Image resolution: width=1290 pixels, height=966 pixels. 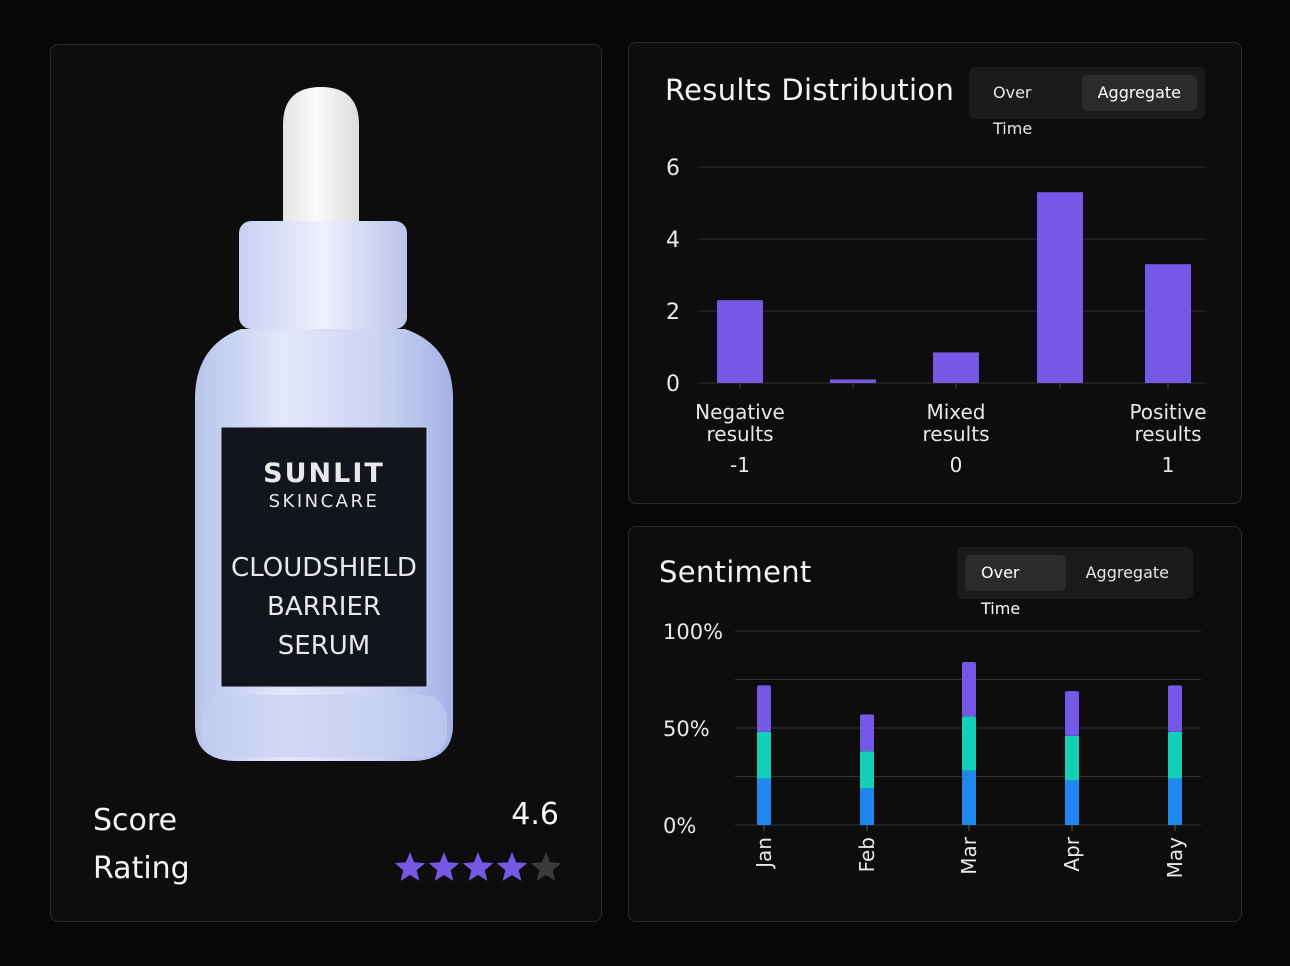 What do you see at coordinates (679, 826) in the screenshot?
I see `y-tick-label: 0%` at bounding box center [679, 826].